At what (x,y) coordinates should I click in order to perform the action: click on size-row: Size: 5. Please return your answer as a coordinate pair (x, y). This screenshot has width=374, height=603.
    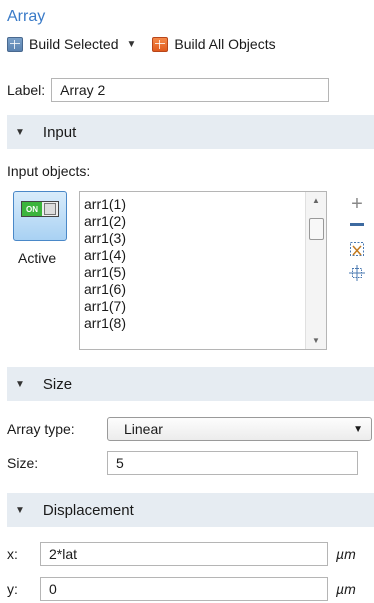
    Looking at the image, I should click on (182, 463).